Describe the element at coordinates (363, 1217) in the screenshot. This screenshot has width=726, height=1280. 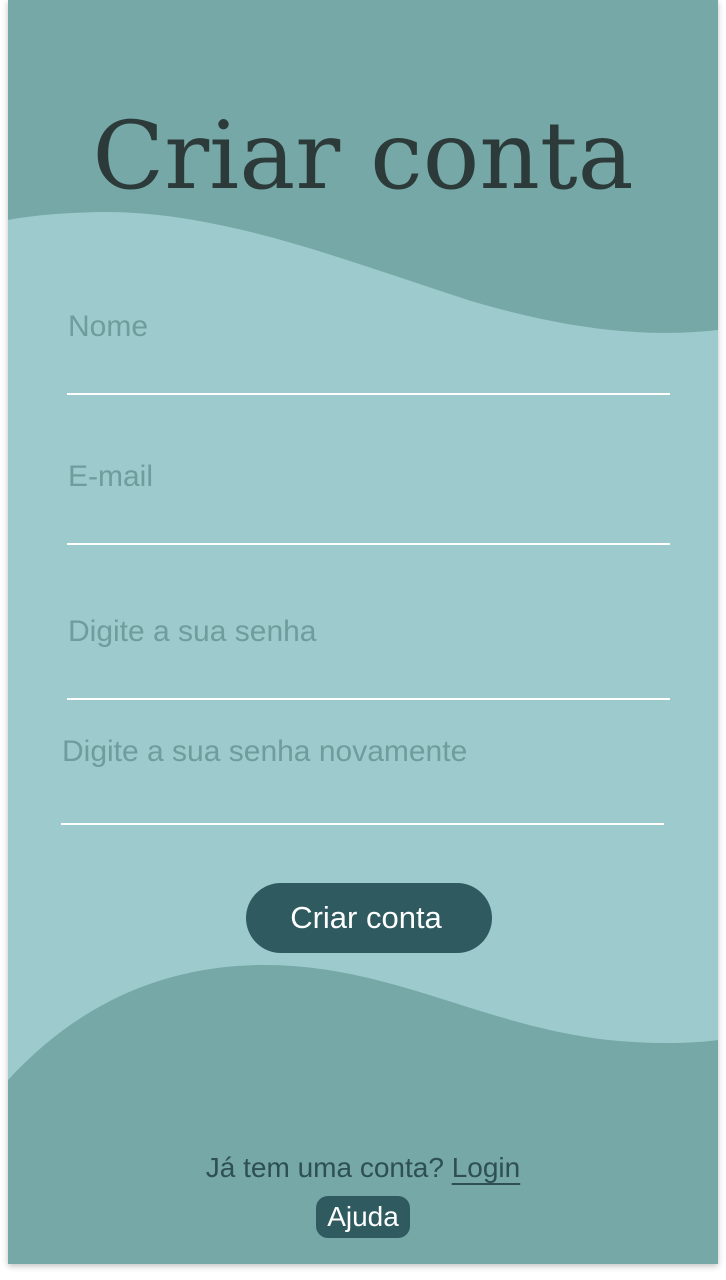
I see `help-button: Ajuda` at that location.